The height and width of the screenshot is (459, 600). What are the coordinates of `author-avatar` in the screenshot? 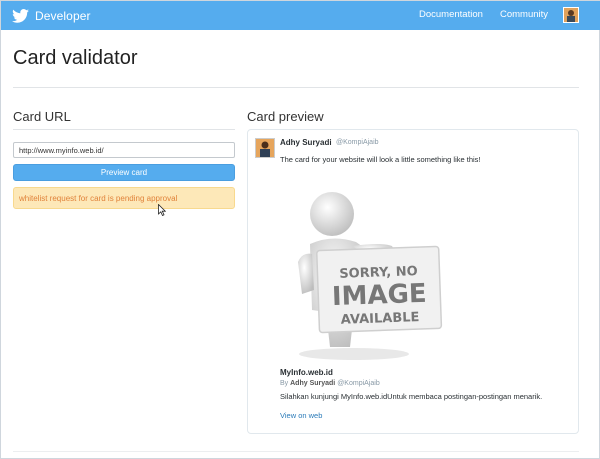 It's located at (265, 148).